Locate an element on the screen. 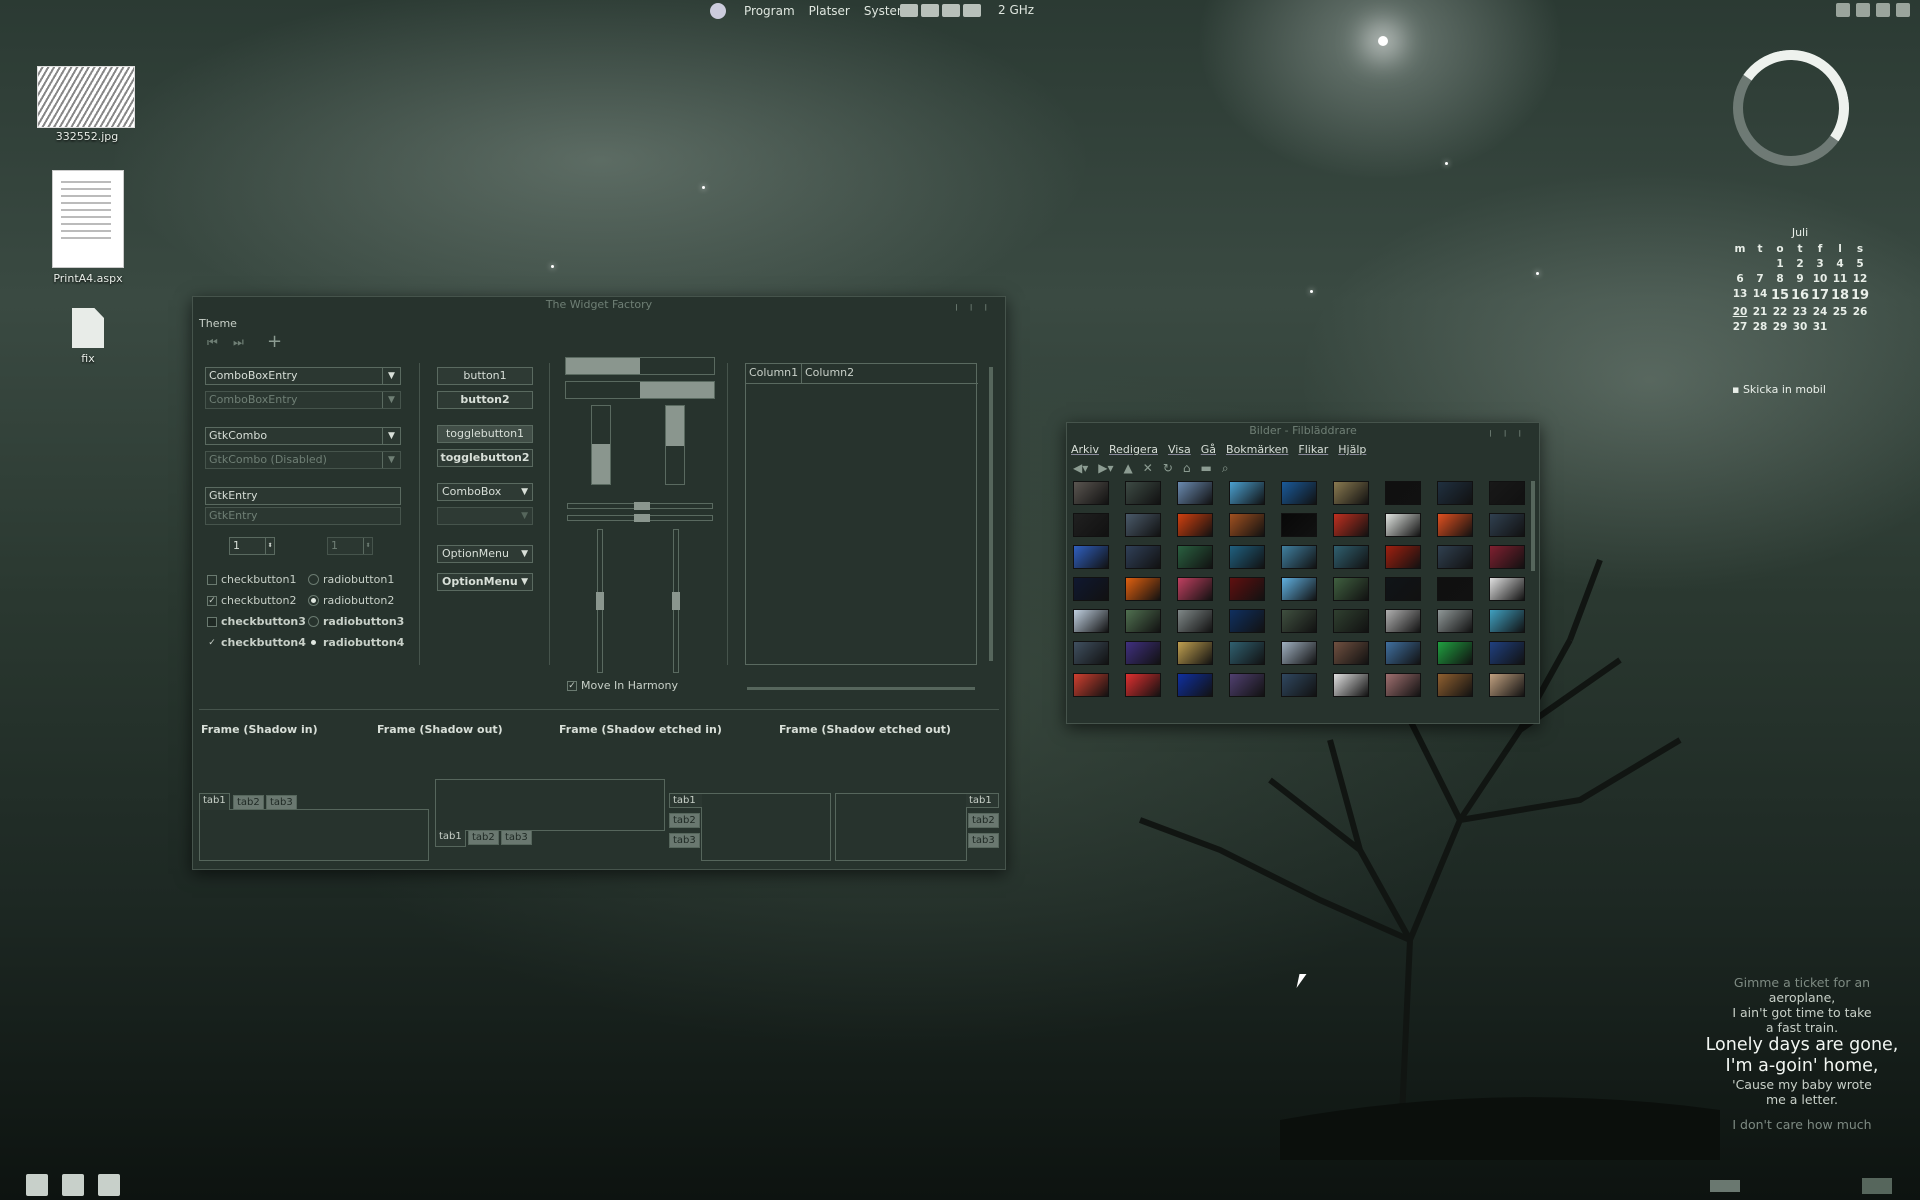 The image size is (1920, 1200). radiobutton2: radiobutton2 is located at coordinates (351, 600).